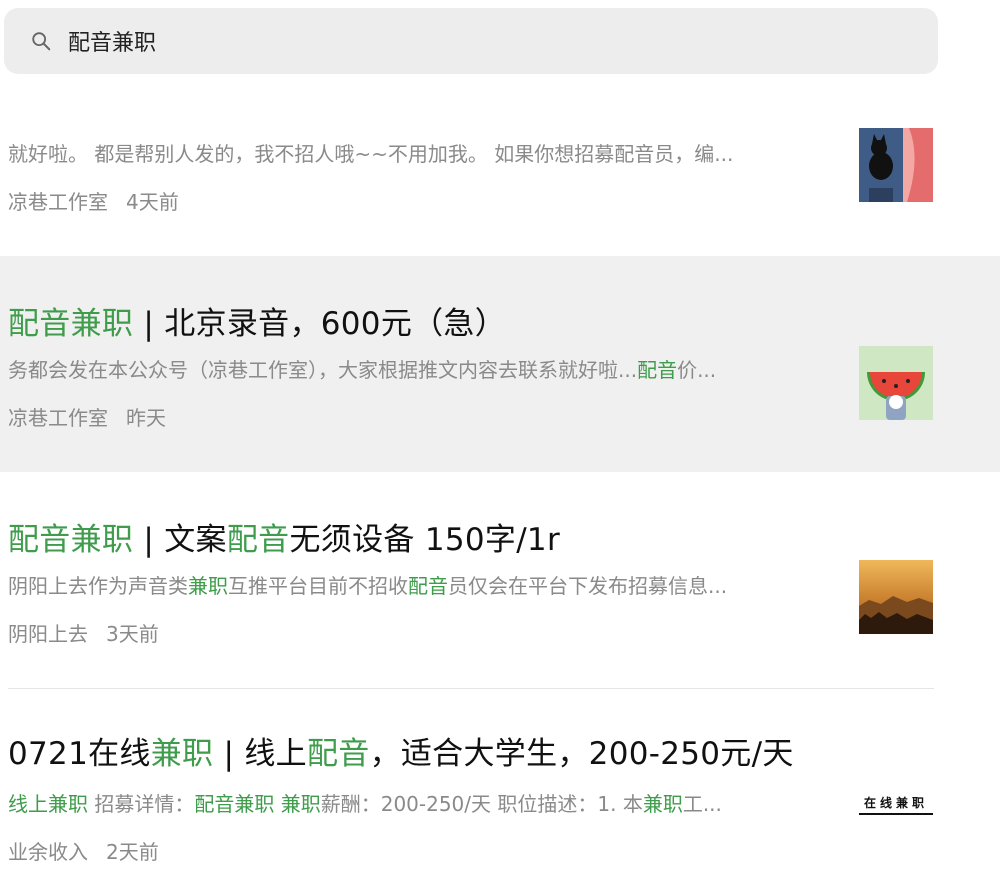  Describe the element at coordinates (284, 540) in the screenshot. I see `result-title: 配音兼职 | 文案配音无须设备 150字/1r` at that location.